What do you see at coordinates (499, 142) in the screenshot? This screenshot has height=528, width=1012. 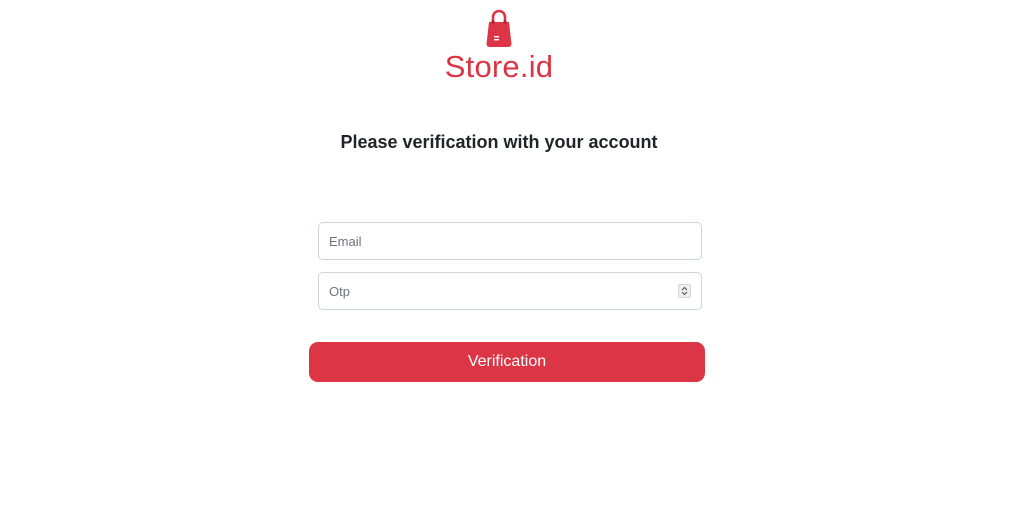 I see `page-heading: Please verification with your account` at bounding box center [499, 142].